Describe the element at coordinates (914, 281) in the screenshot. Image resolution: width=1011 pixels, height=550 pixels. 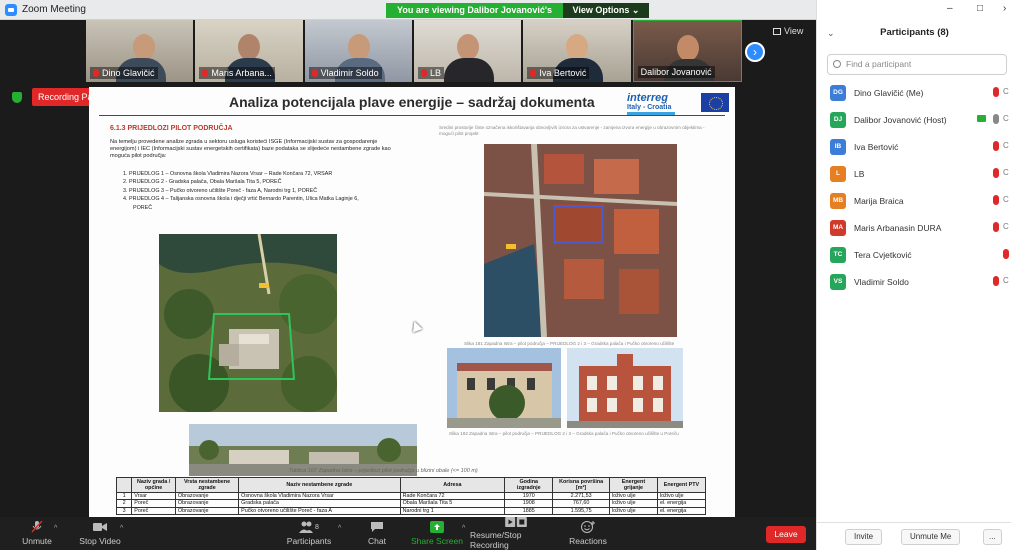
I see `participant-row: VS Vladimir Soldo C` at that location.